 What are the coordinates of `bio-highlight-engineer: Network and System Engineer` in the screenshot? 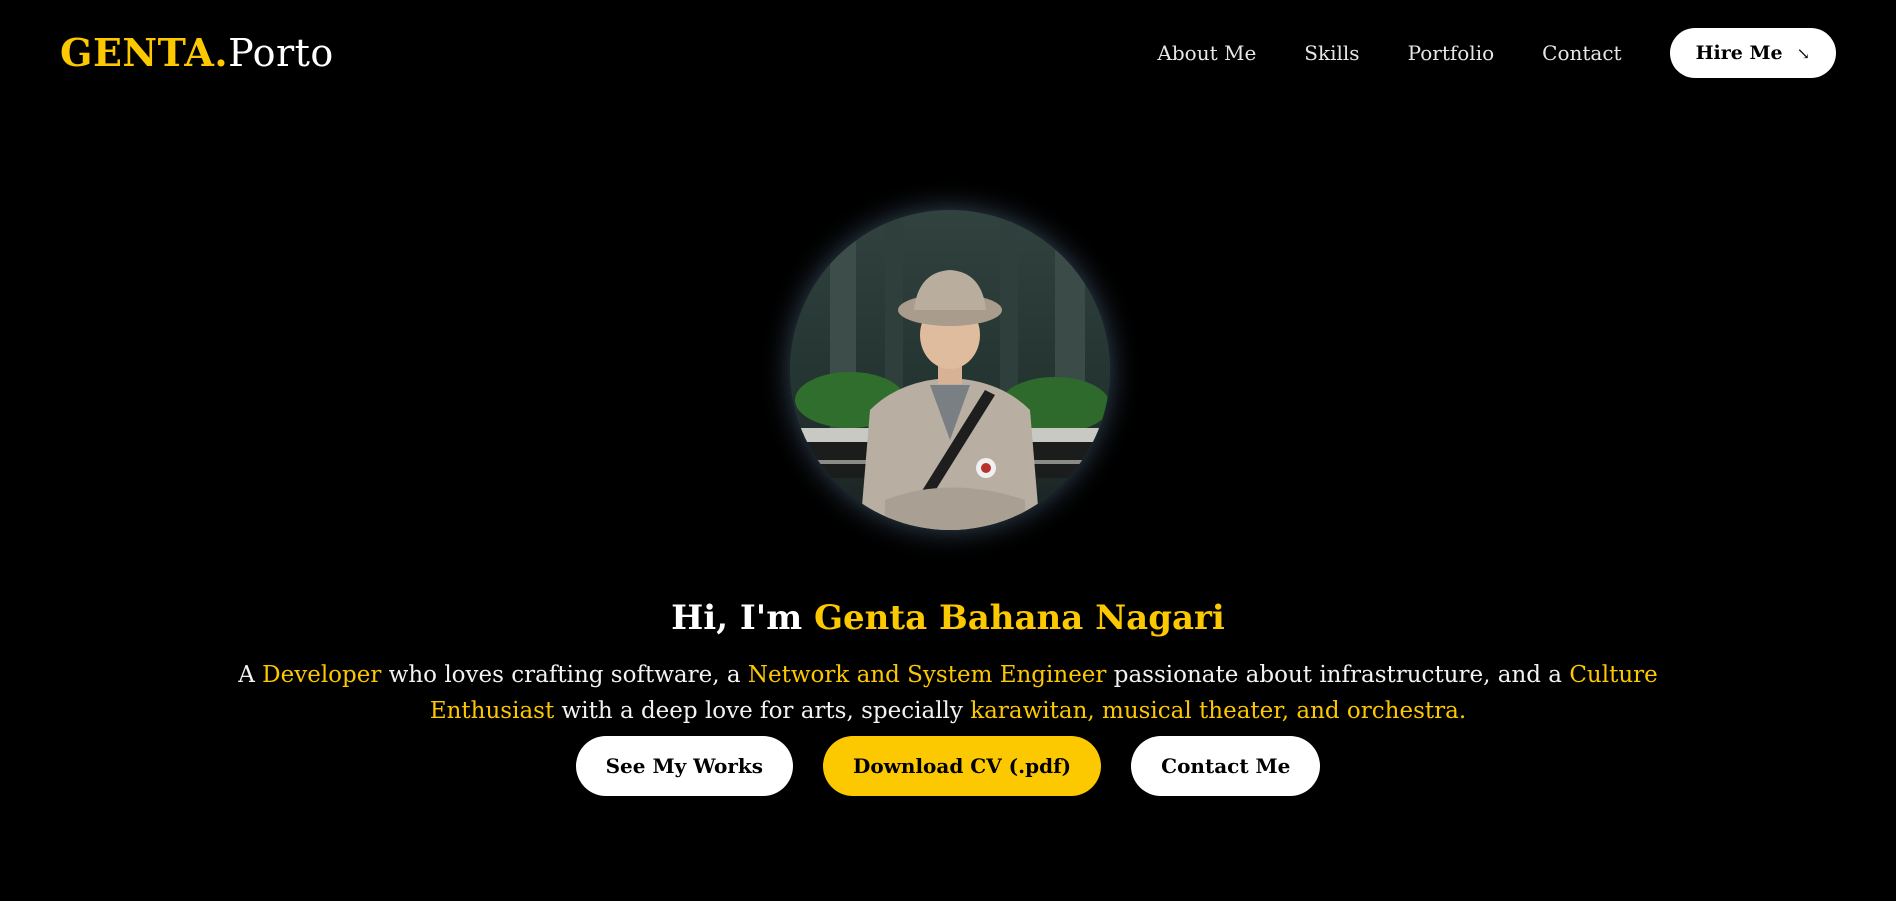 It's located at (927, 675).